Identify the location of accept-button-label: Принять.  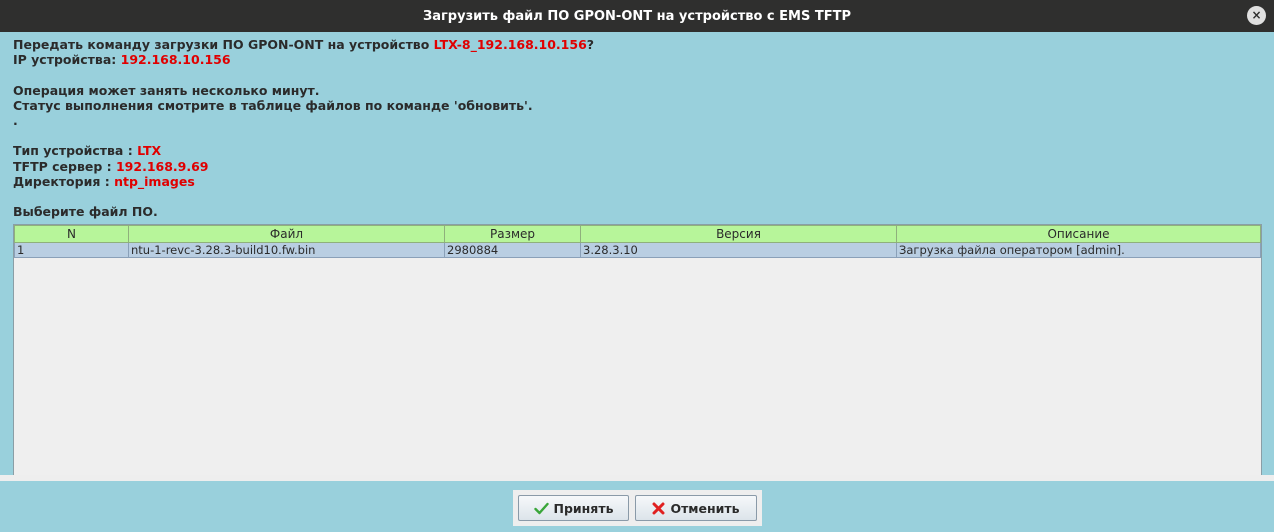
(583, 508).